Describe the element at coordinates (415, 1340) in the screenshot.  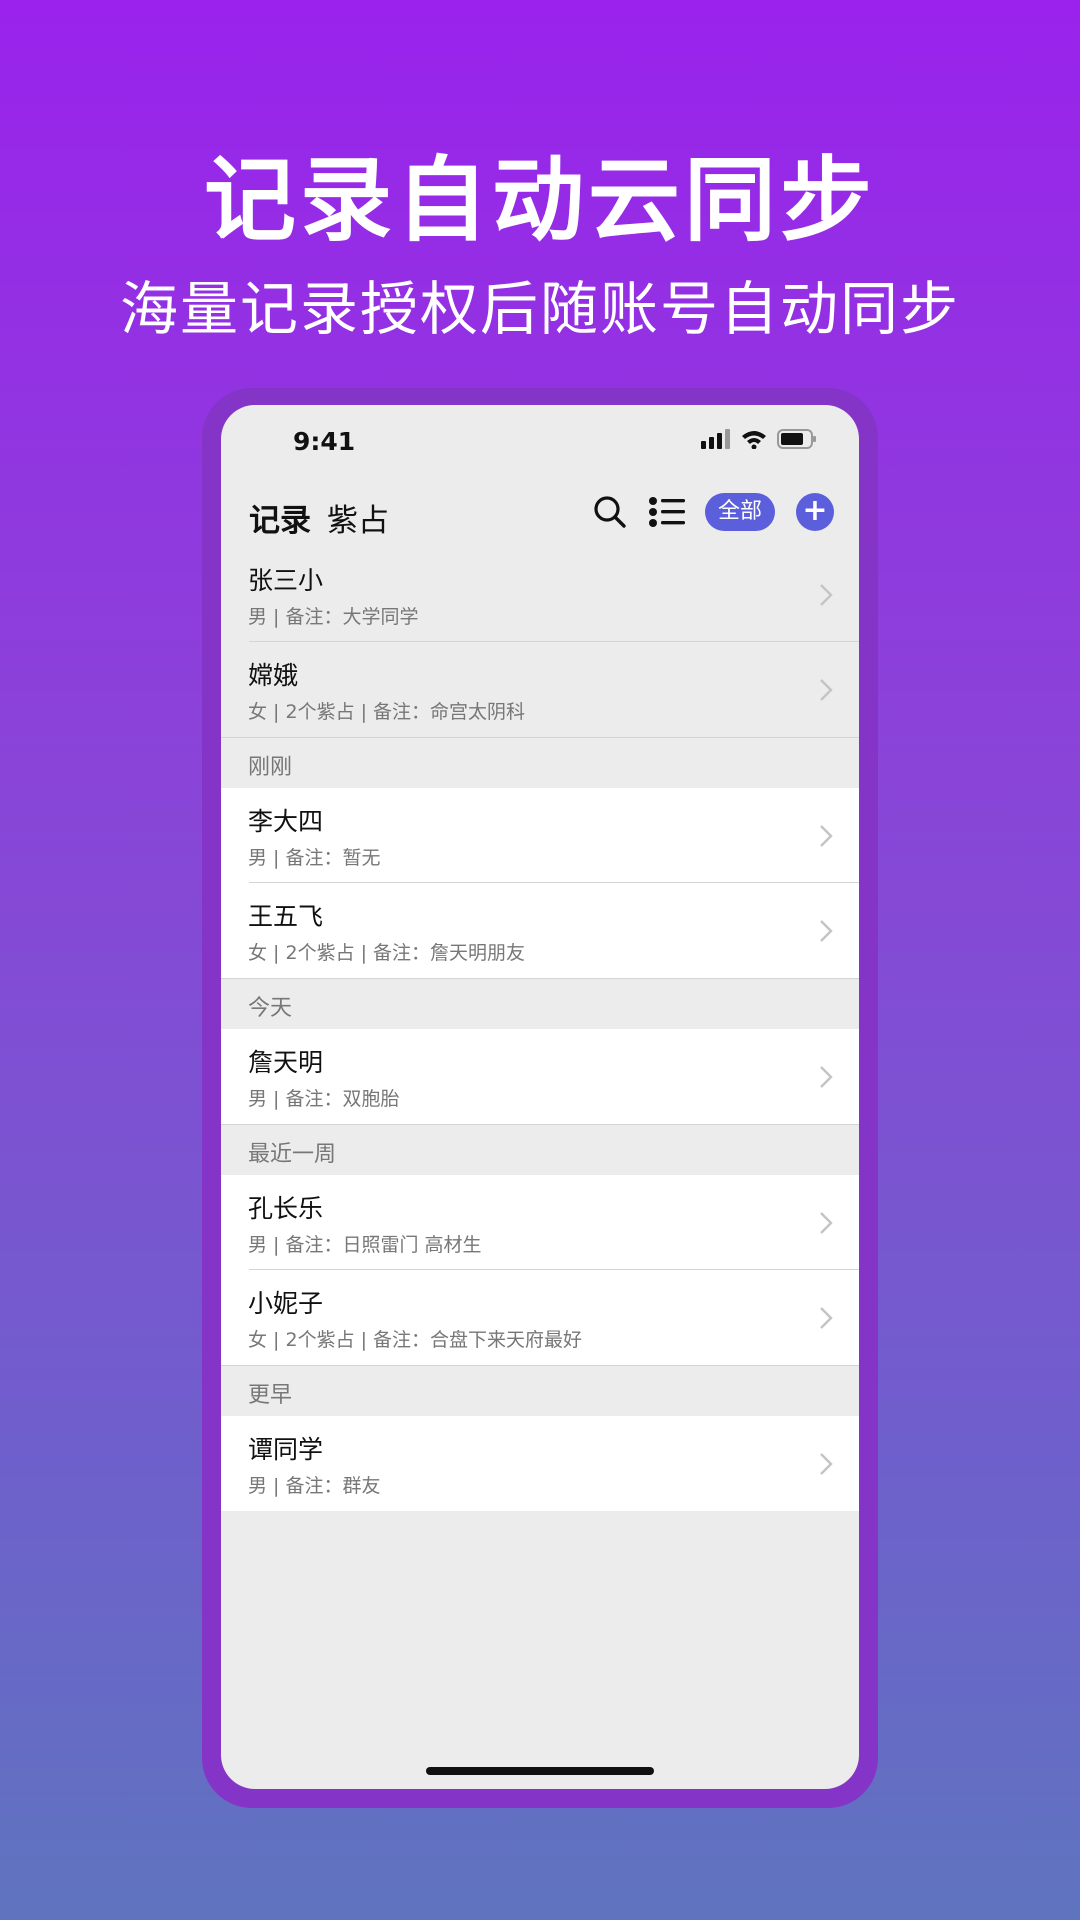
I see `record-detail: 女 | 2个紫占 | 备注：合盘下来天府最好` at that location.